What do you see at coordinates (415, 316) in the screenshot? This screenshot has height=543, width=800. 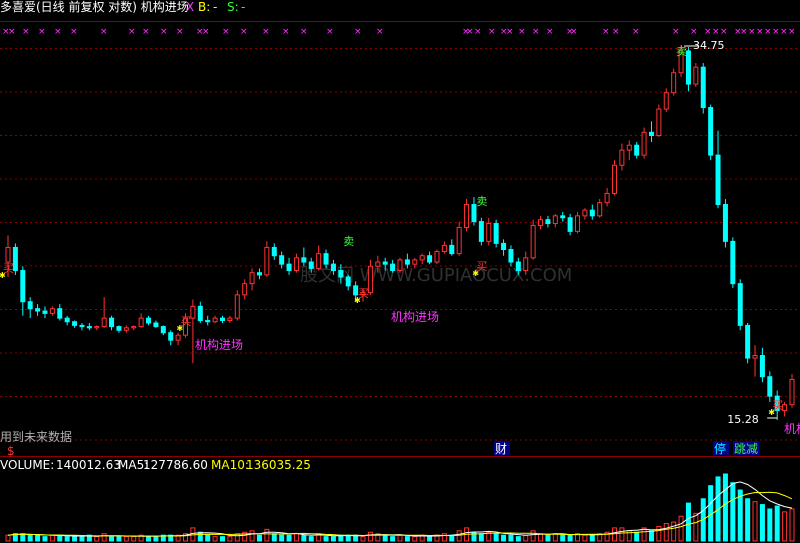 I see `institution-entry-label: 机构进场` at bounding box center [415, 316].